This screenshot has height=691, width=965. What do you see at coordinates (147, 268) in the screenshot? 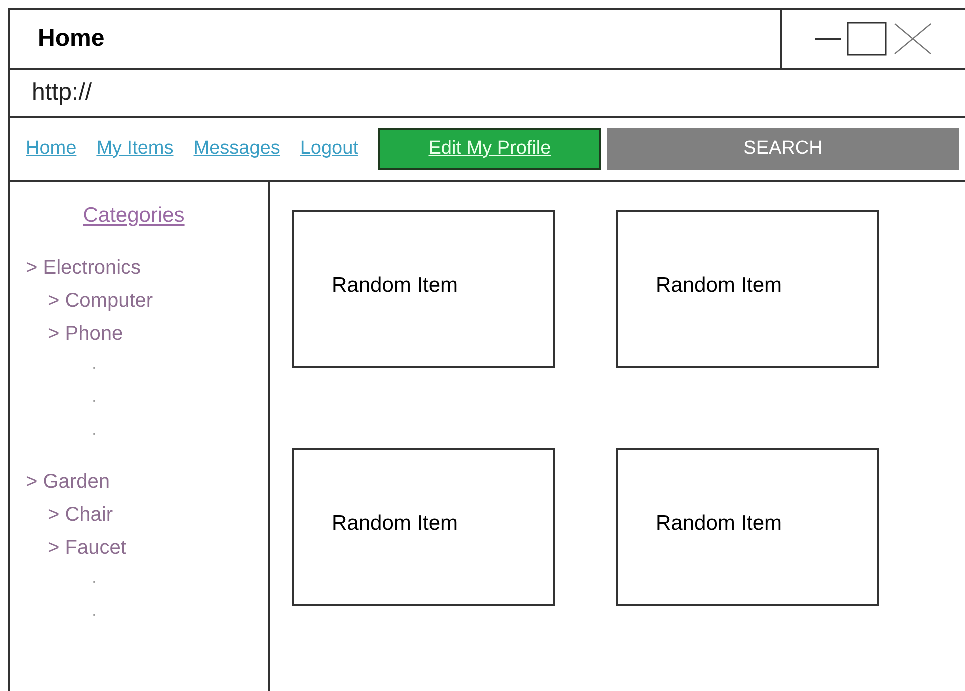
I see `category-item: > Electronics` at bounding box center [147, 268].